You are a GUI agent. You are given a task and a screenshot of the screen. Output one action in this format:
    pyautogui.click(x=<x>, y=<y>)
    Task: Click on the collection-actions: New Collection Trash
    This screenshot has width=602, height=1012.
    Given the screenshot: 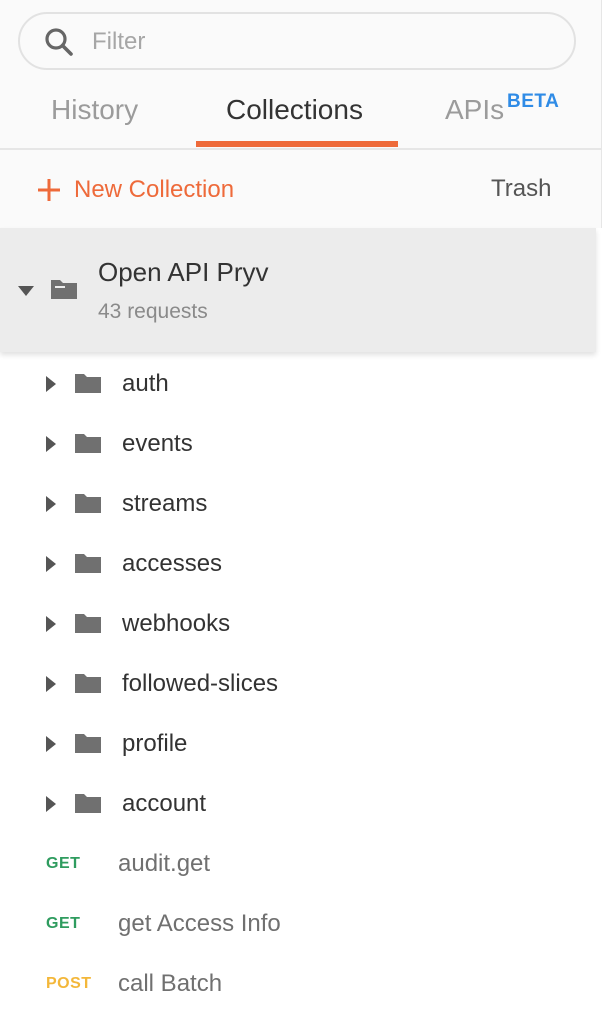 What is the action you would take?
    pyautogui.click(x=301, y=189)
    